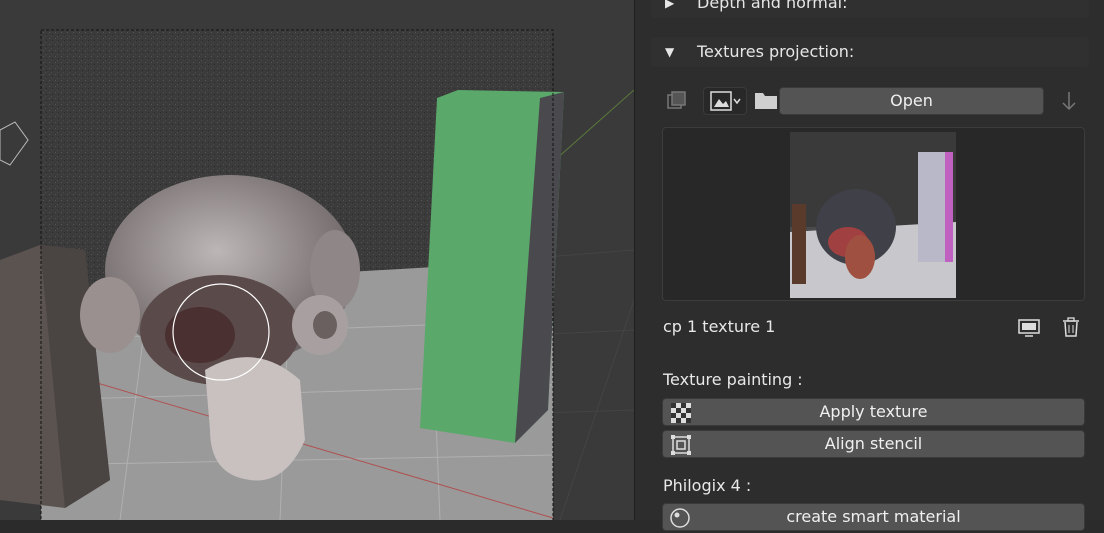  Describe the element at coordinates (670, 5) in the screenshot. I see `expand-triangle: ▶` at that location.